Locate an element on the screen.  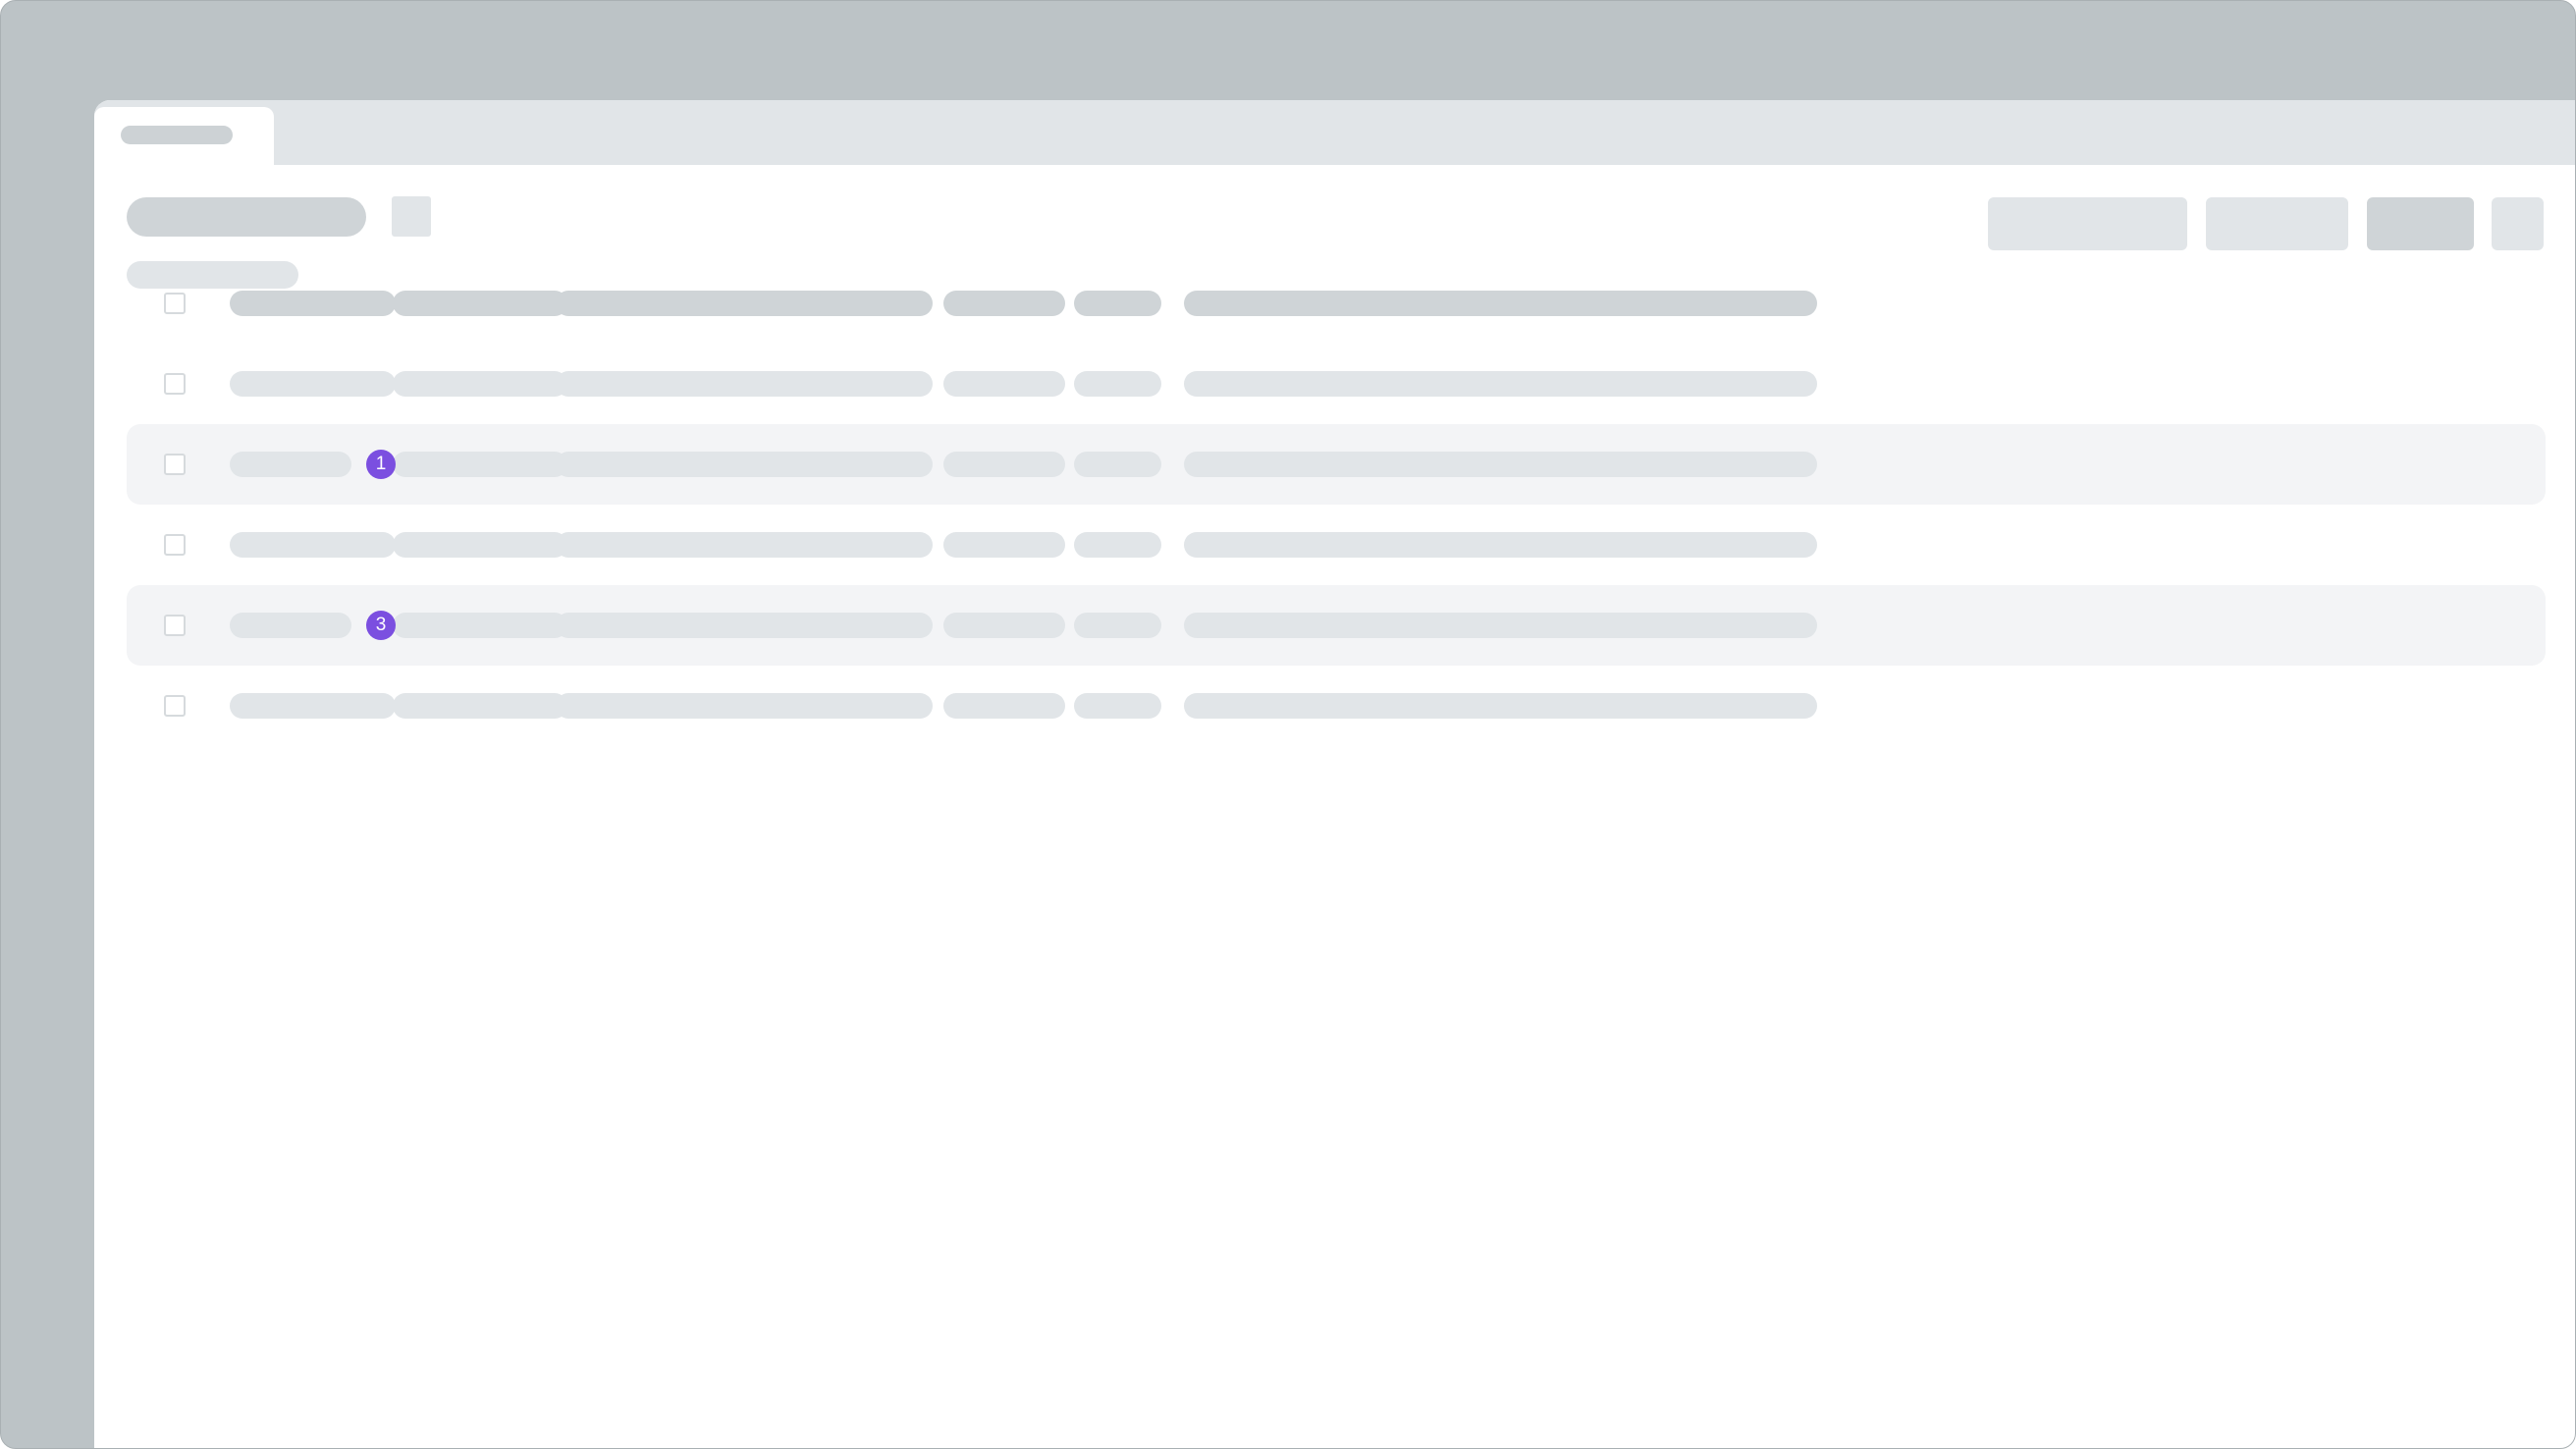
title-icon is located at coordinates (411, 216).